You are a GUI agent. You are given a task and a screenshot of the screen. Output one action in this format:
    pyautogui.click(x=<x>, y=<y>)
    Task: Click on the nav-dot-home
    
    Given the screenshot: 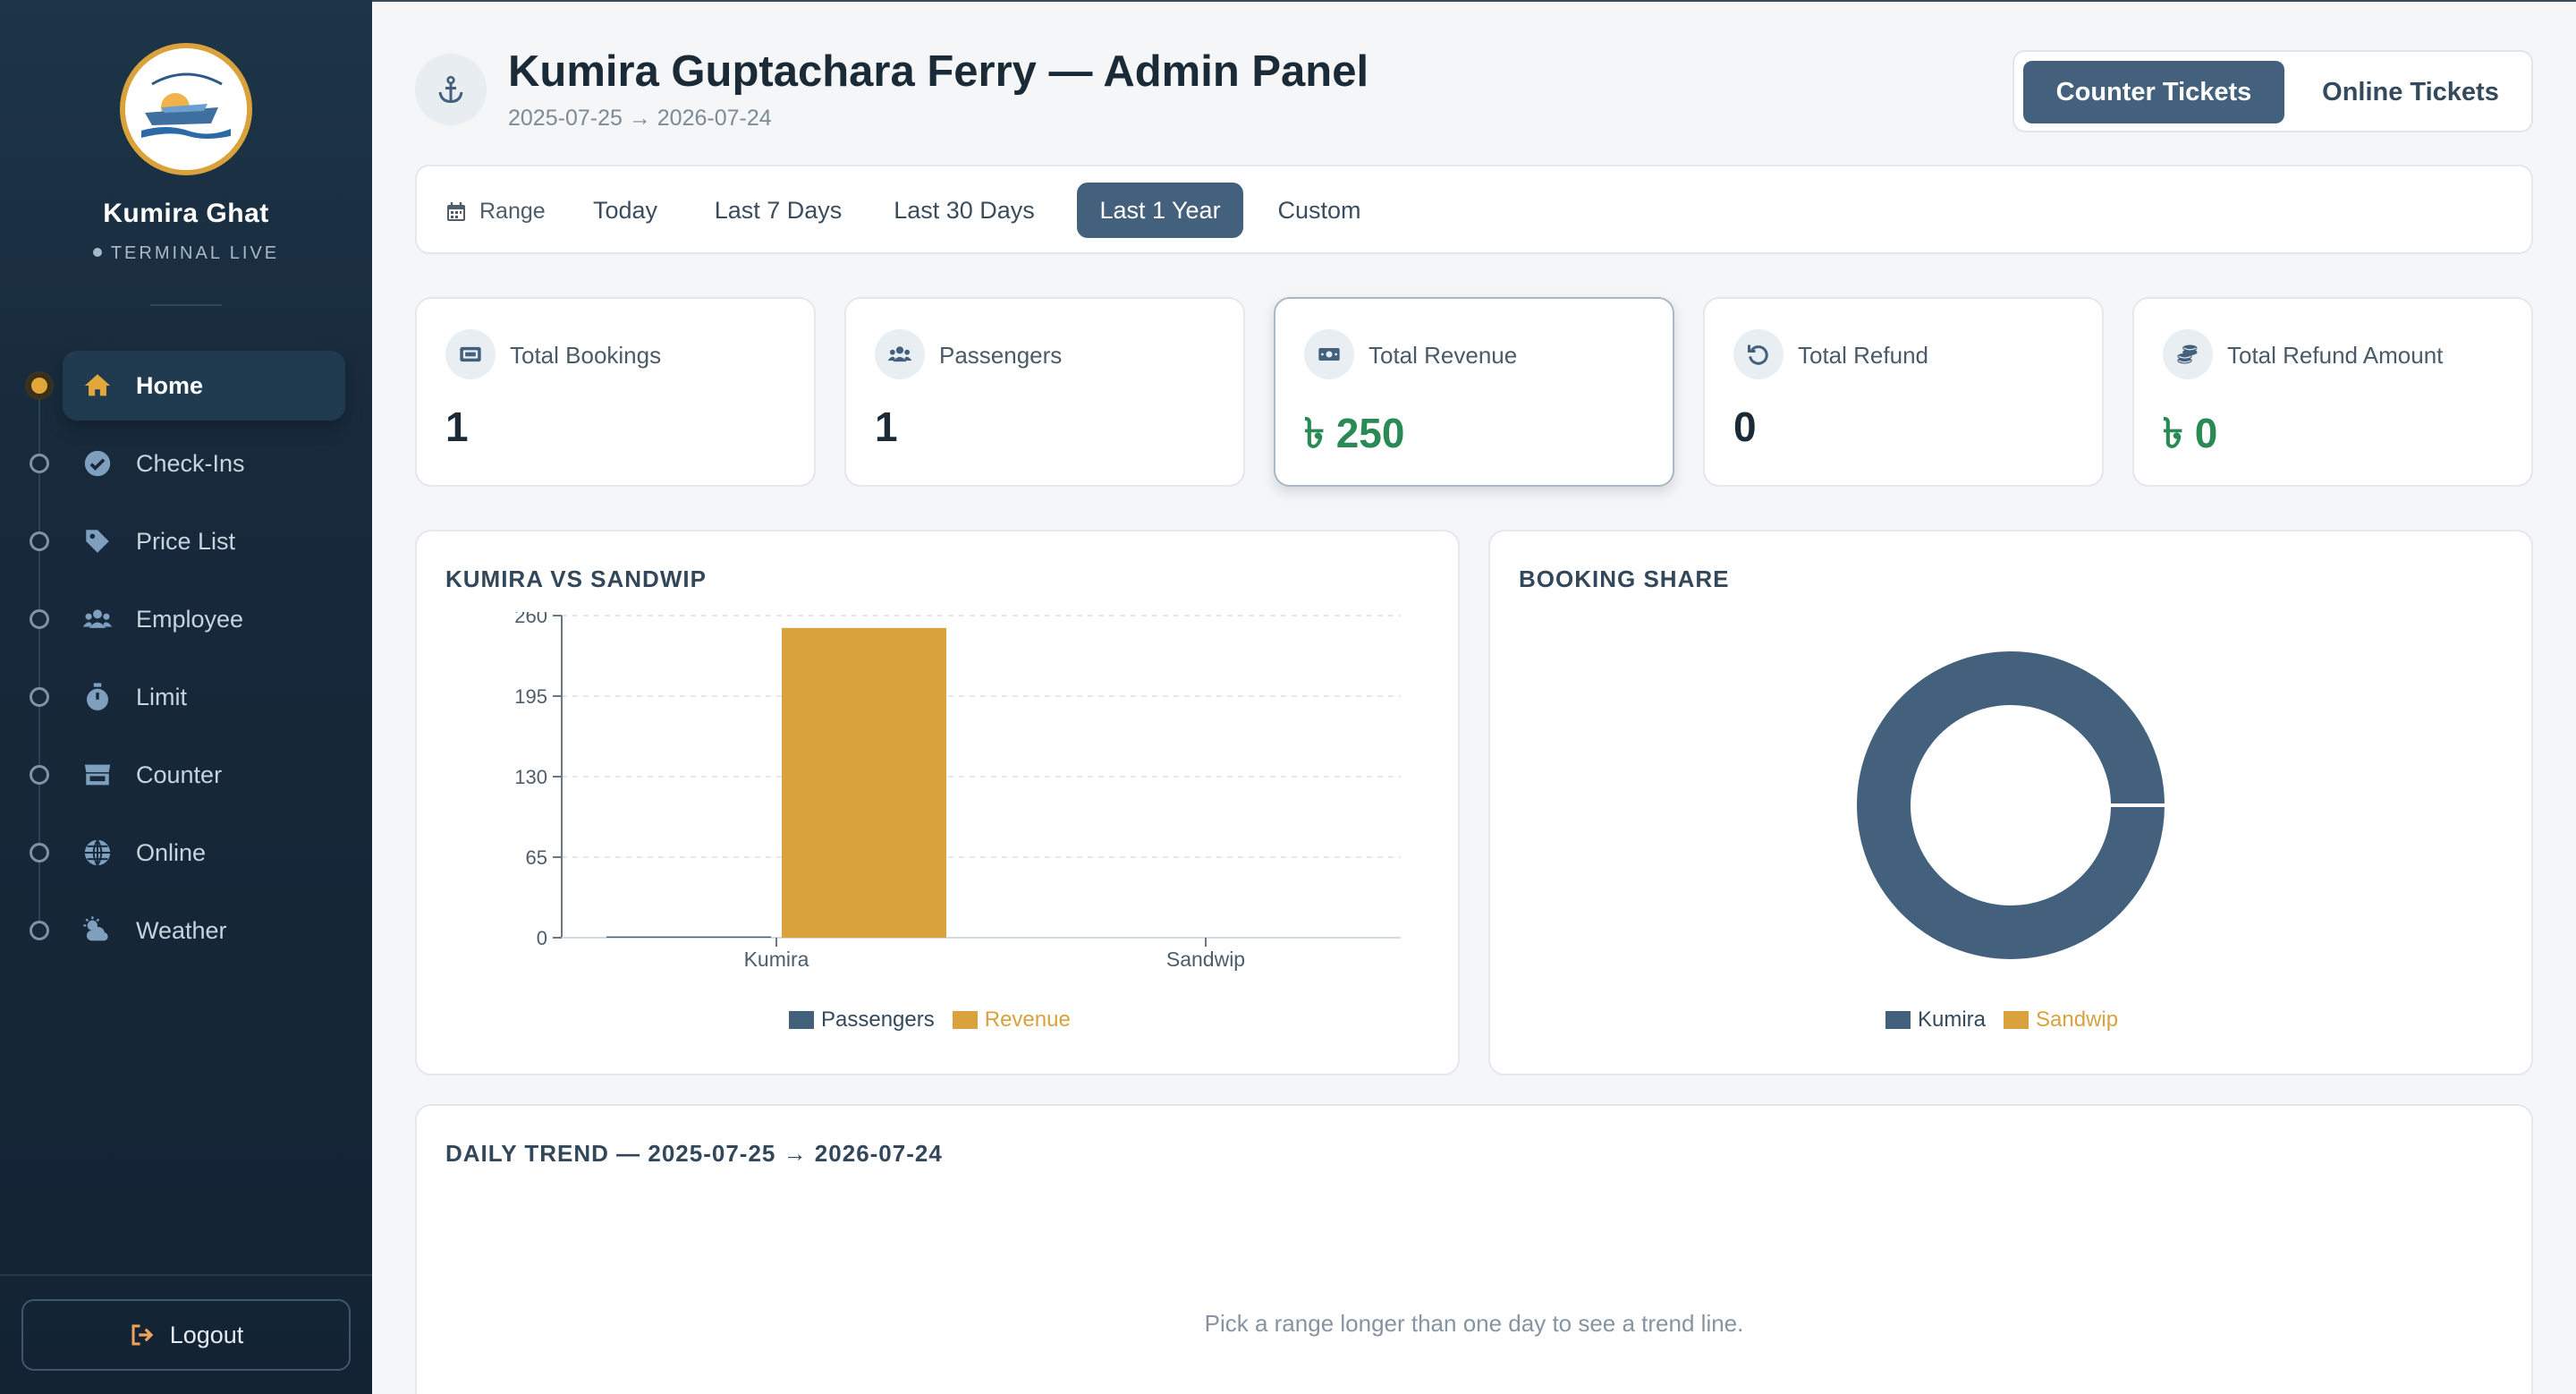 What is the action you would take?
    pyautogui.click(x=39, y=385)
    